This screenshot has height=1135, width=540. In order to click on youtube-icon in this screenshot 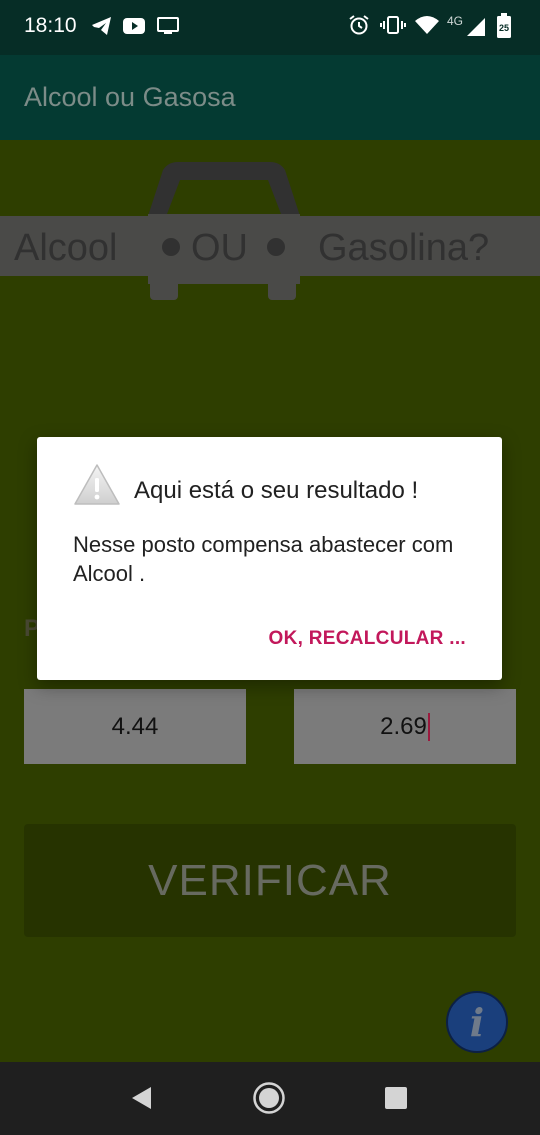, I will do `click(134, 26)`.